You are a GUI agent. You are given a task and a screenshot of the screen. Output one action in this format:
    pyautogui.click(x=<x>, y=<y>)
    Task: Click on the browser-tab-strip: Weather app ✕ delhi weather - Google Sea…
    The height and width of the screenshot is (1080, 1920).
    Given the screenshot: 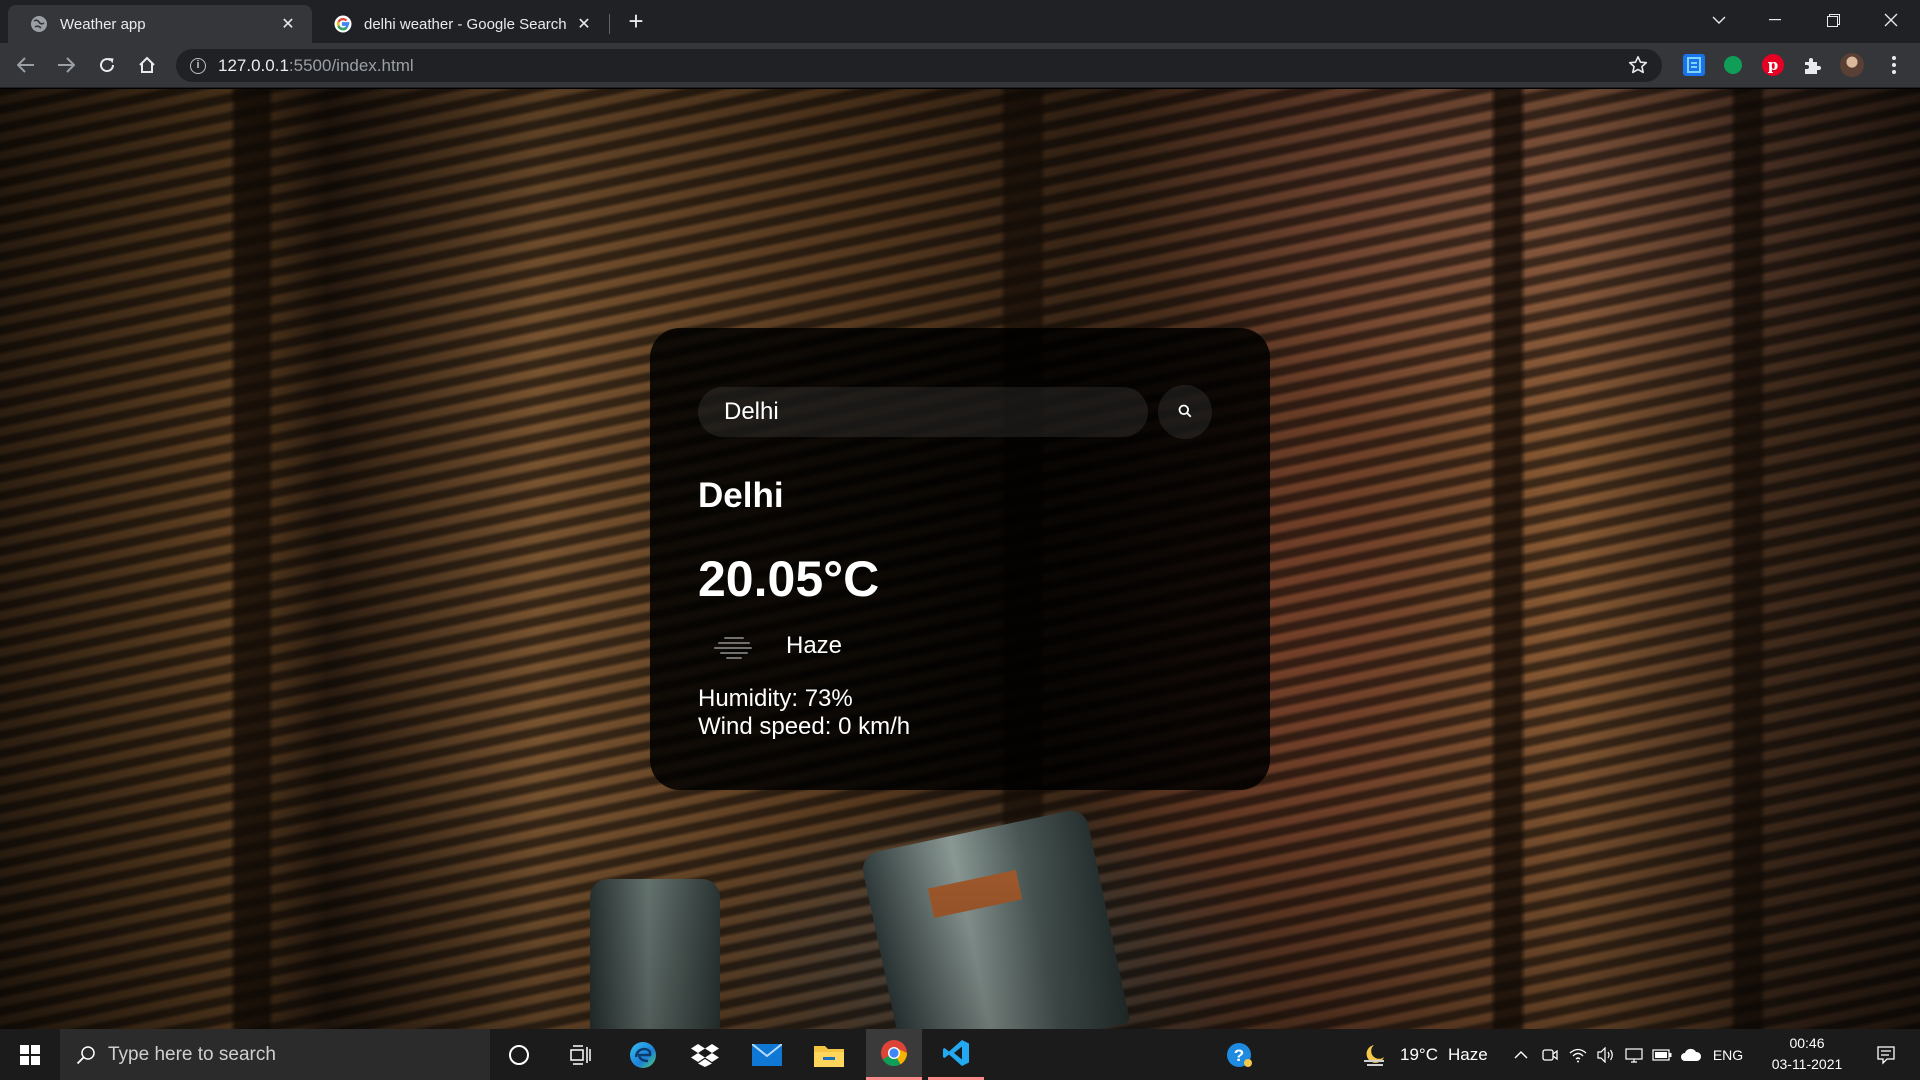 What is the action you would take?
    pyautogui.click(x=960, y=21)
    